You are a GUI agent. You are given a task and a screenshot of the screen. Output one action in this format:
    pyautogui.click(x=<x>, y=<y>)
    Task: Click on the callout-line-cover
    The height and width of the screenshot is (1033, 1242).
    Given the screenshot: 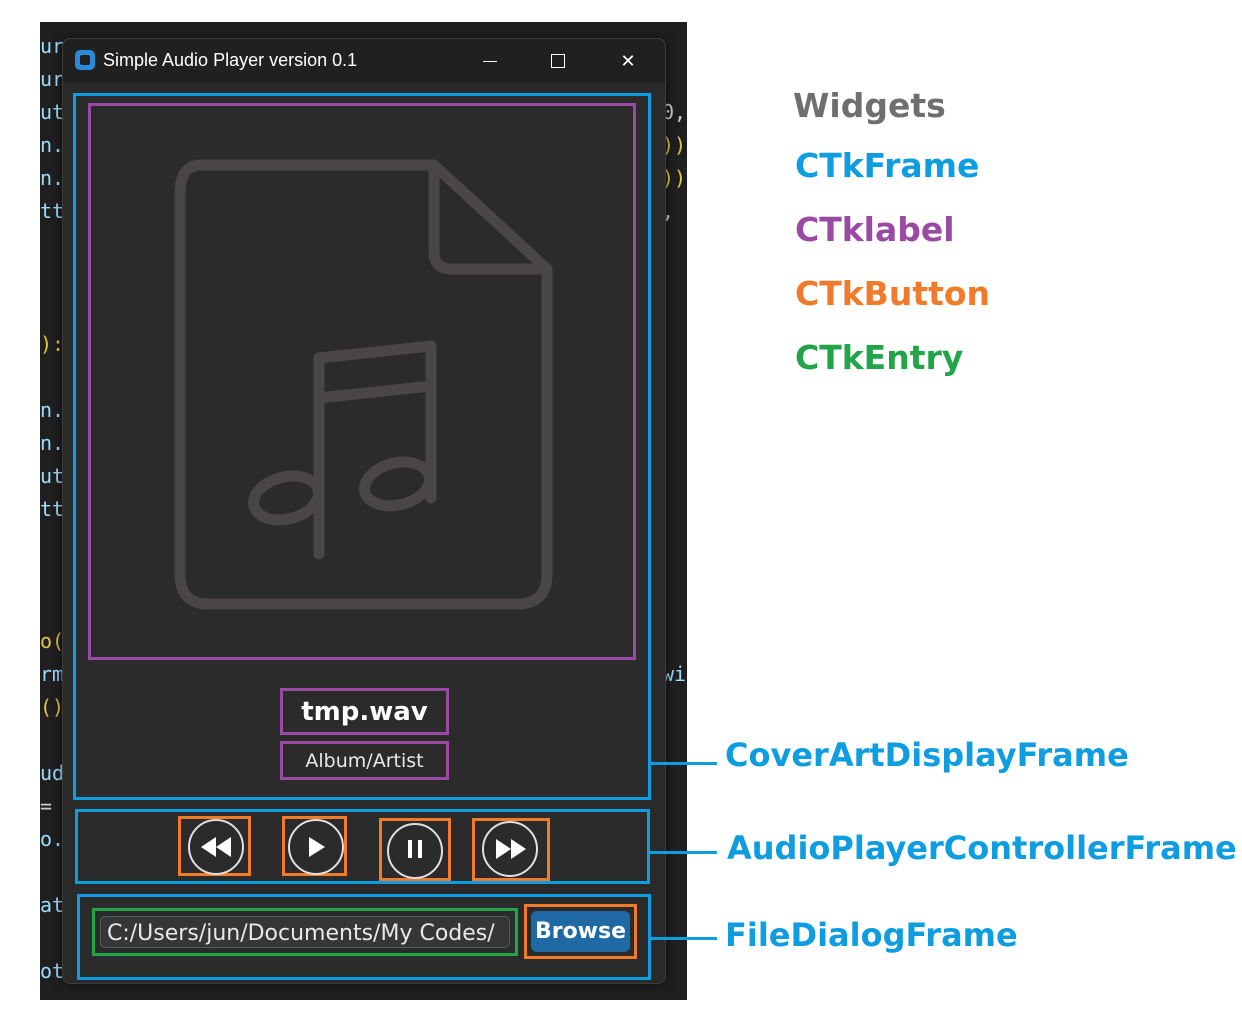 What is the action you would take?
    pyautogui.click(x=684, y=763)
    